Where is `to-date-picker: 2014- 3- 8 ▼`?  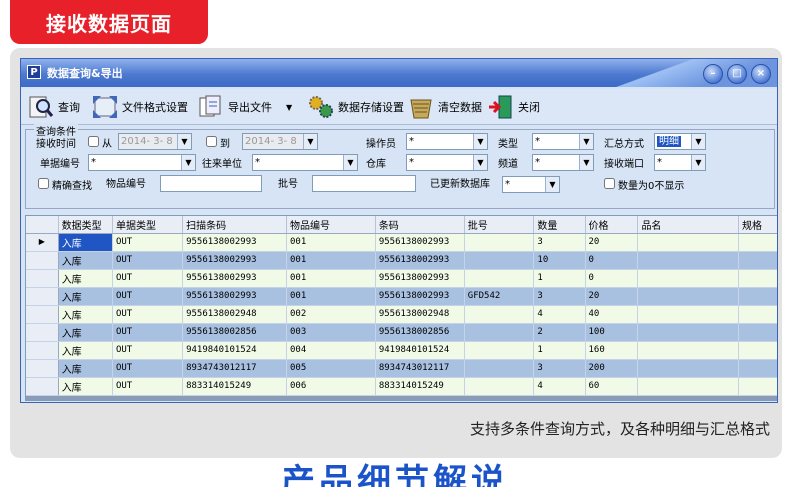
to-date-picker: 2014- 3- 8 ▼ is located at coordinates (280, 141).